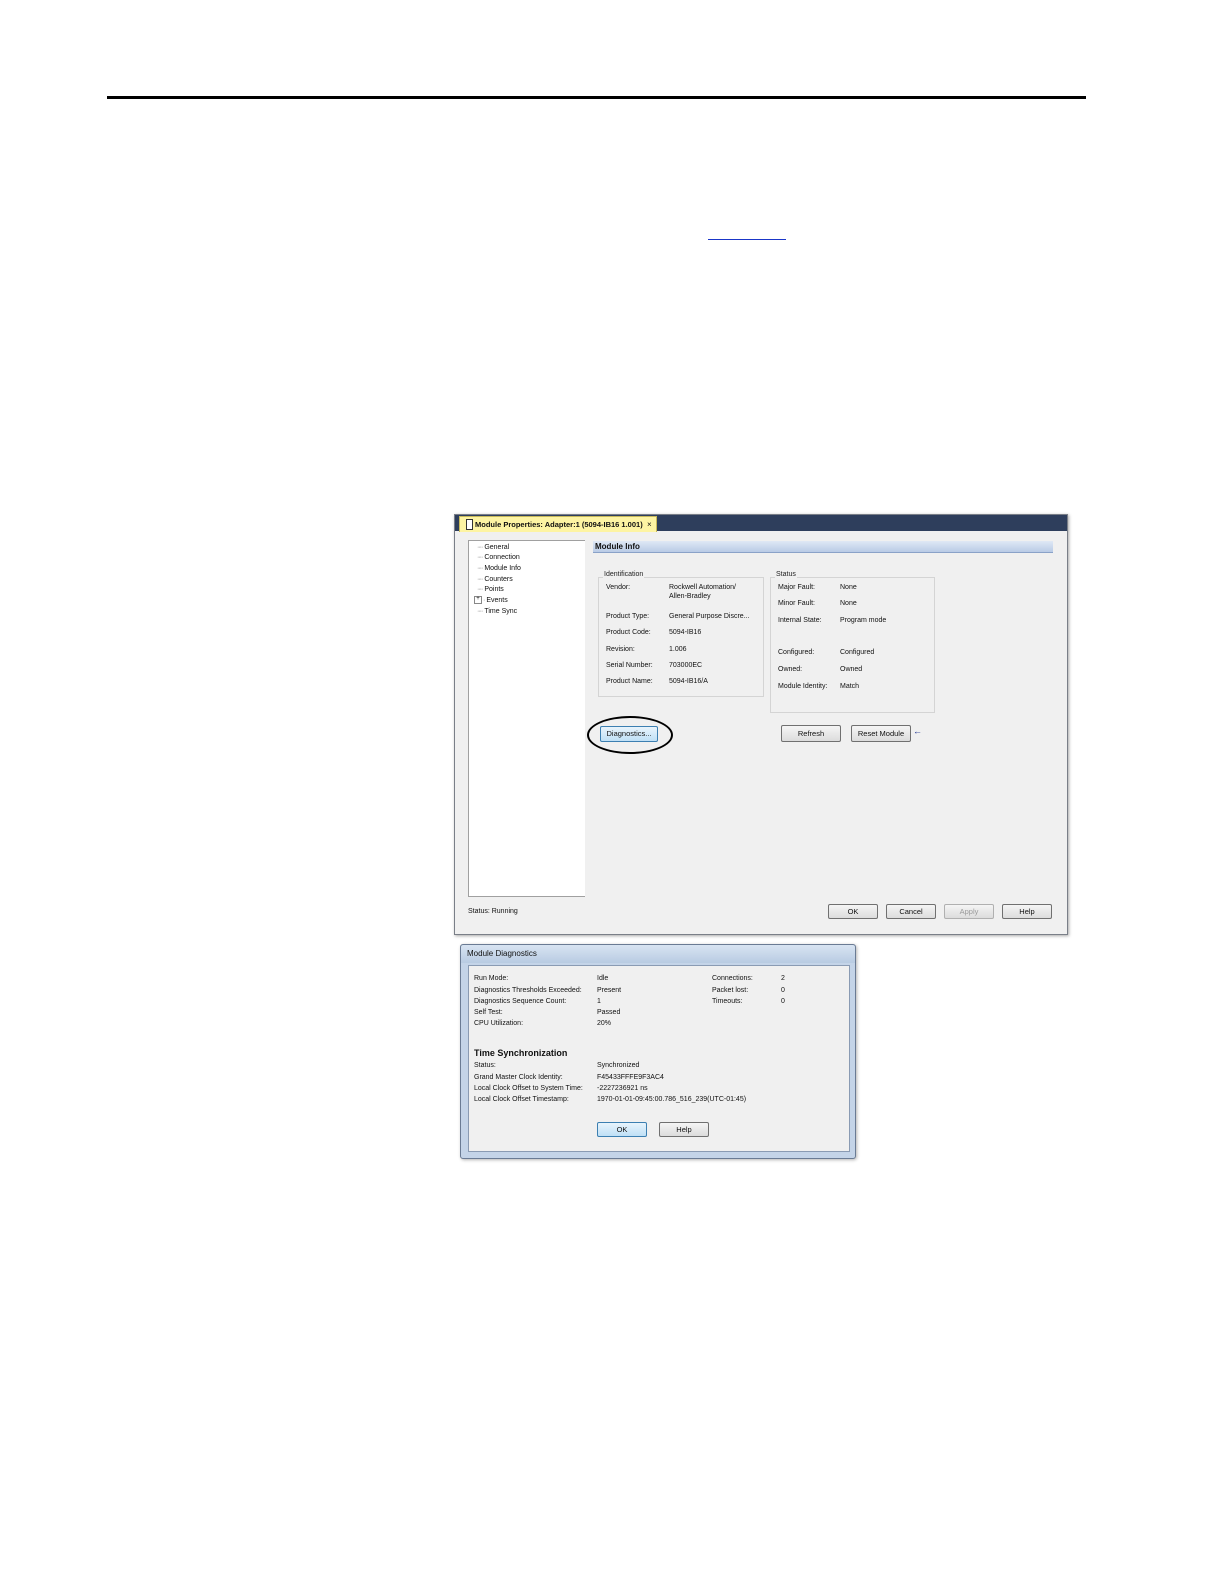 This screenshot has height=1584, width=1224. Describe the element at coordinates (684, 1129) in the screenshot. I see `diagnostics-help-button: Help` at that location.